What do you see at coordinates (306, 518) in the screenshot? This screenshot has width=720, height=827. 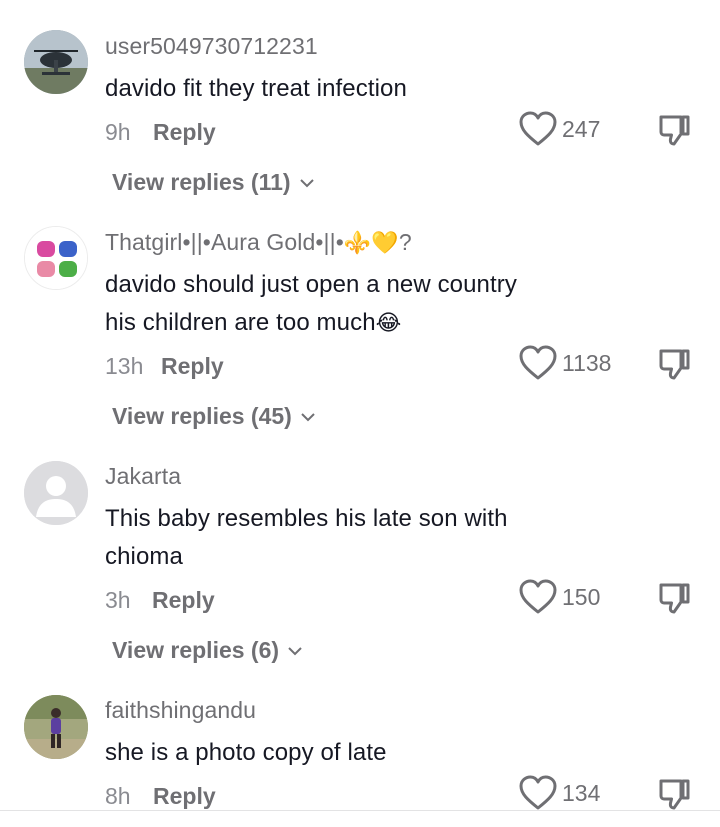 I see `comment-text-line: This baby resembles his late son with` at bounding box center [306, 518].